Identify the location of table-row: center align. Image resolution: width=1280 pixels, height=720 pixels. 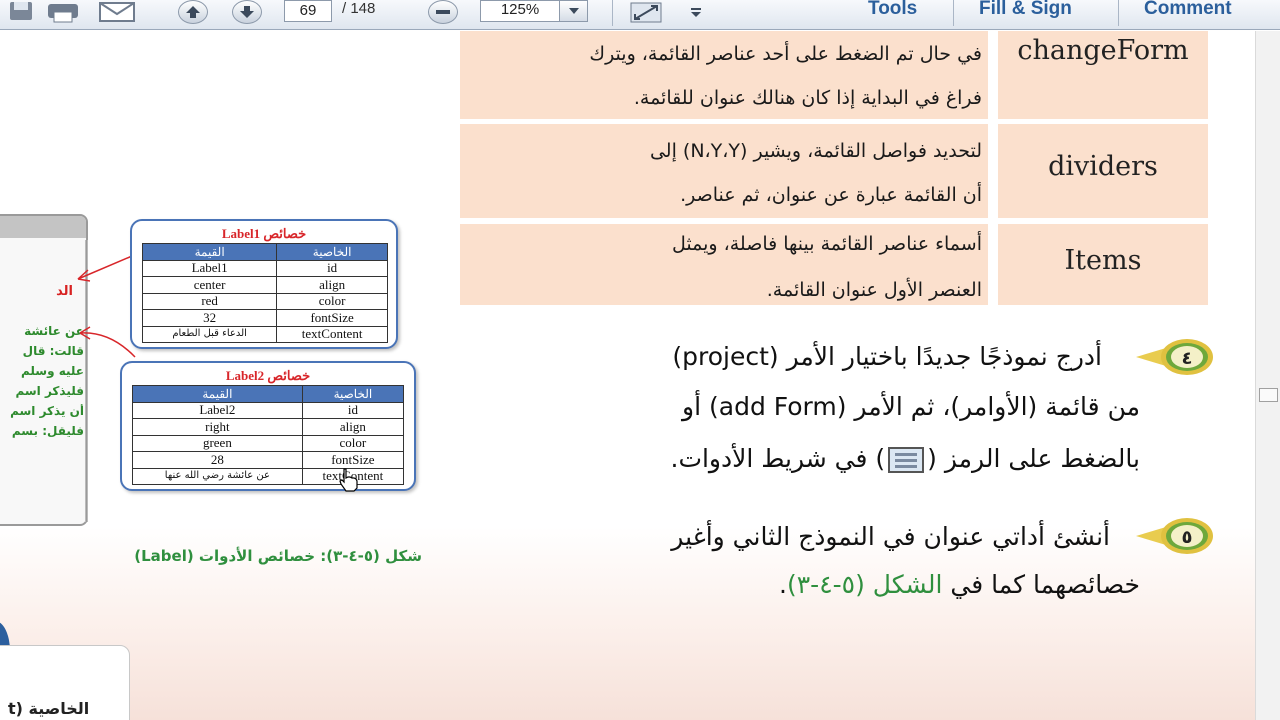
(264, 285).